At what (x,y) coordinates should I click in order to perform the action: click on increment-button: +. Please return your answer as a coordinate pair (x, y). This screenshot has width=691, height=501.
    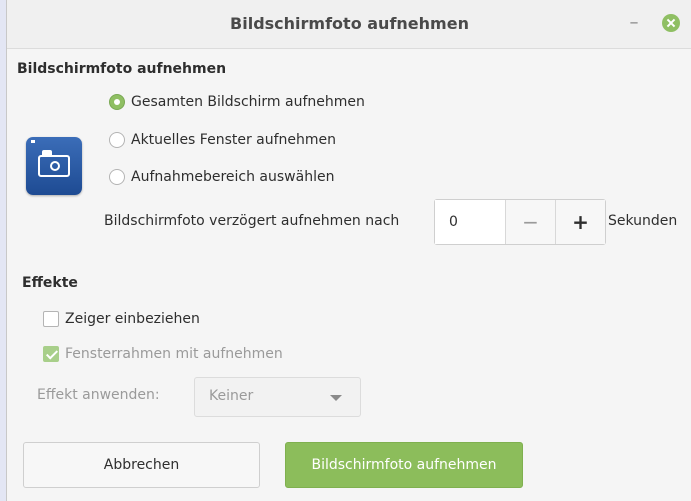
    Looking at the image, I should click on (580, 222).